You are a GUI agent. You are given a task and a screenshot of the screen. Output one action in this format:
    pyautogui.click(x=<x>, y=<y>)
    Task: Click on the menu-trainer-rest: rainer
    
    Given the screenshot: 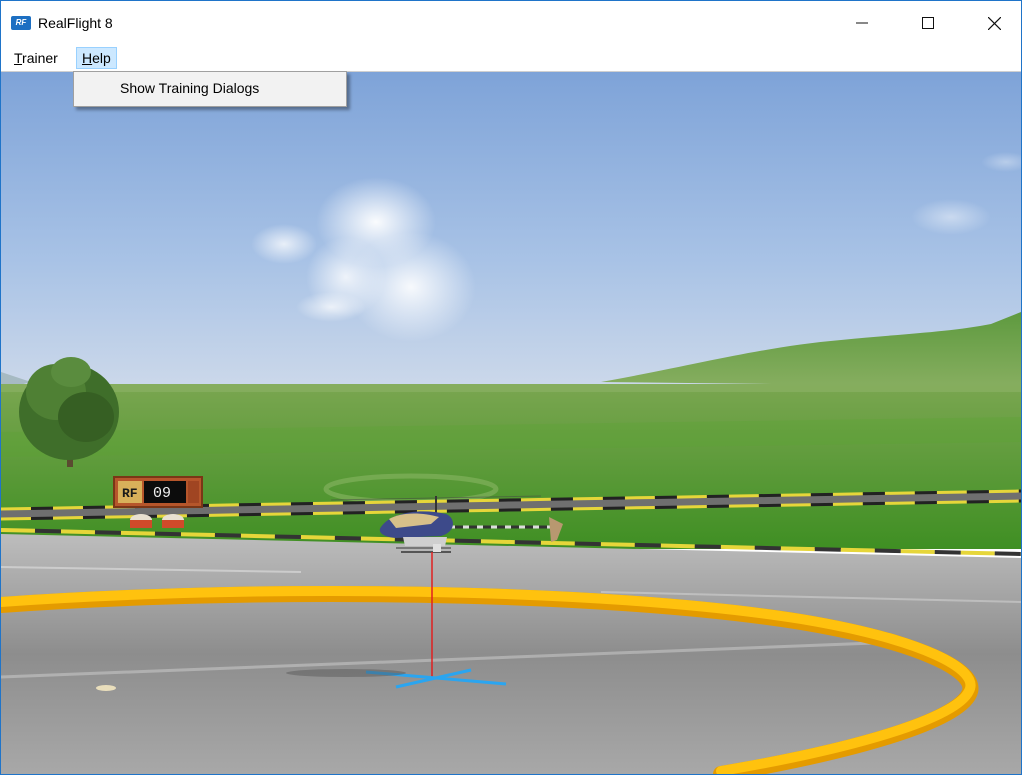 What is the action you would take?
    pyautogui.click(x=40, y=58)
    